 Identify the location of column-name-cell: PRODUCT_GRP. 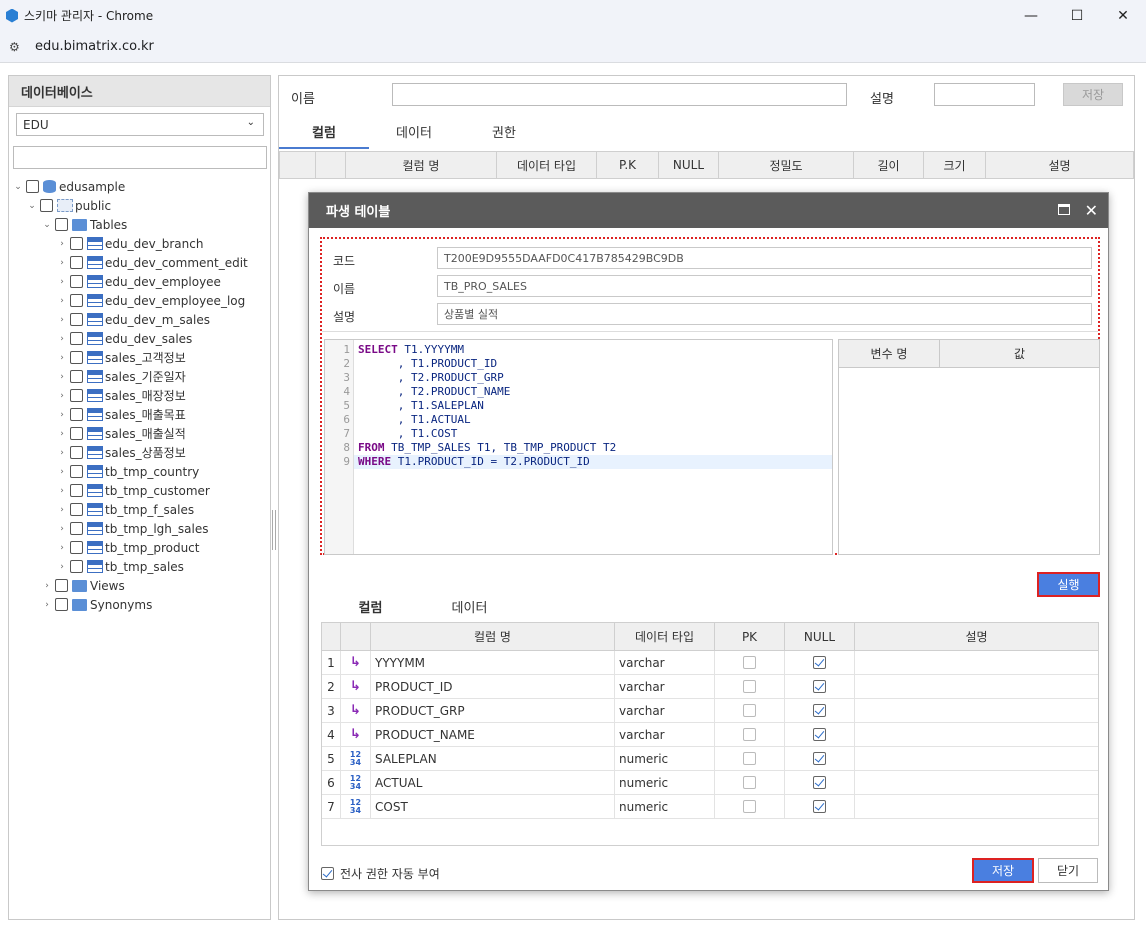
(493, 710).